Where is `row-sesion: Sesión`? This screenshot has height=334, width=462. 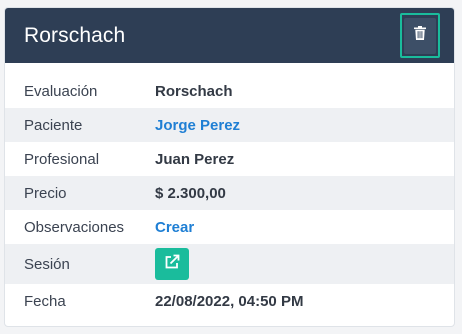 row-sesion: Sesión is located at coordinates (229, 264).